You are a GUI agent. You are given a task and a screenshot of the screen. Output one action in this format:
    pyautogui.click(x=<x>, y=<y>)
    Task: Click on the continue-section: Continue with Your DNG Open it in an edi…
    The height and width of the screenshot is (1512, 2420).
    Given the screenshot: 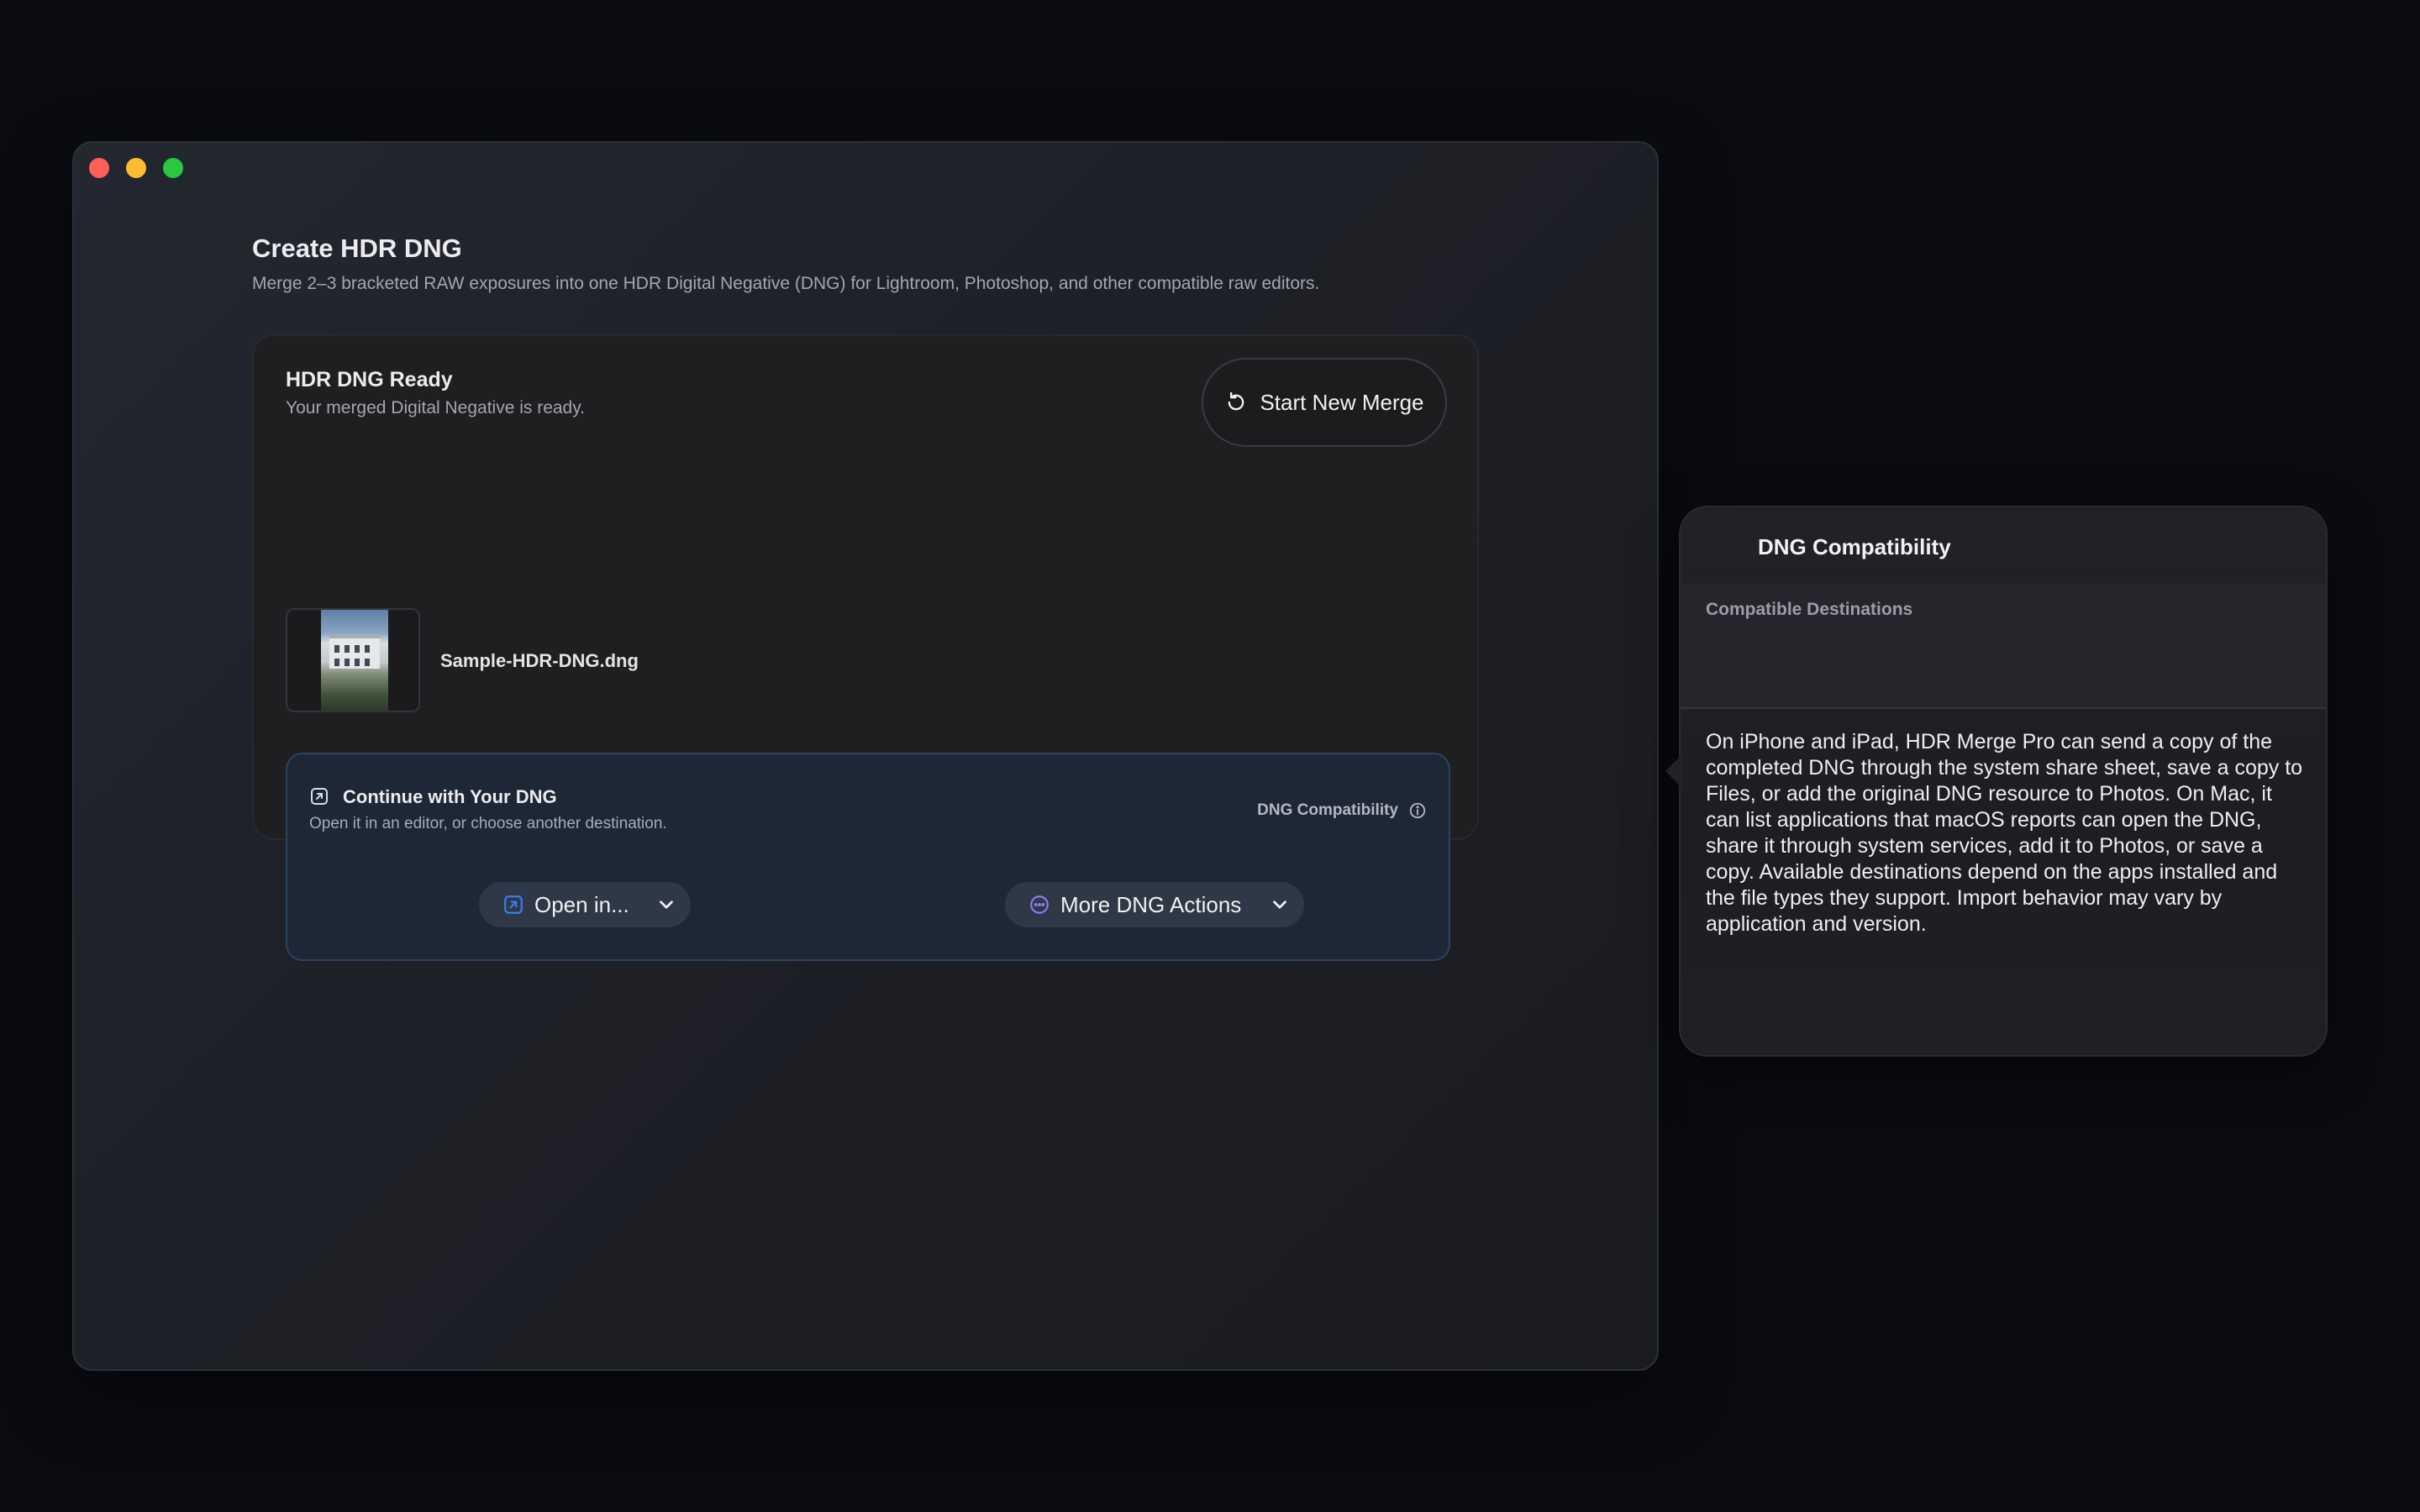 What is the action you would take?
    pyautogui.click(x=868, y=857)
    